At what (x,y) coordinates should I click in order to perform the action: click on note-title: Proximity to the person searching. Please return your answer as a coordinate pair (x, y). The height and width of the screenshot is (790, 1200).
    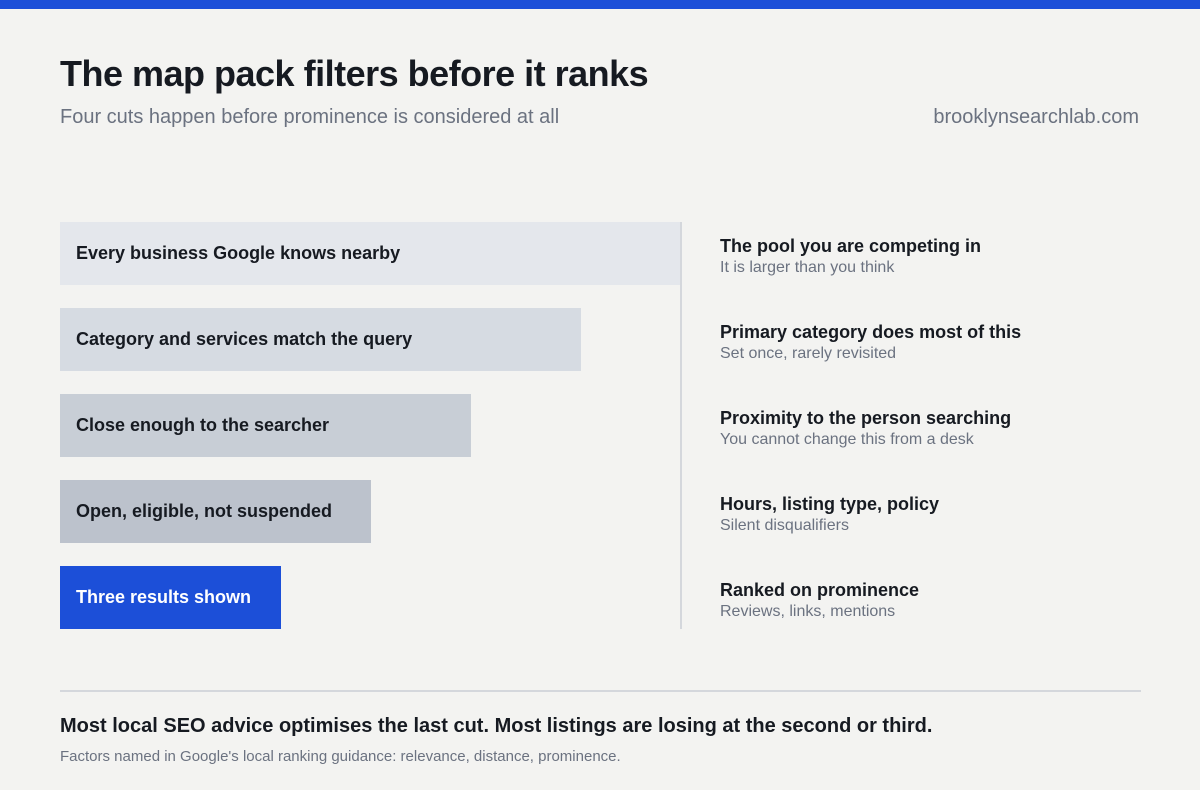
    Looking at the image, I should click on (866, 418).